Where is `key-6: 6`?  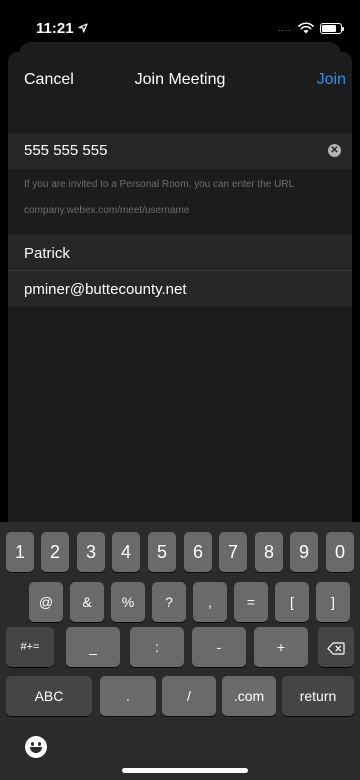 key-6: 6 is located at coordinates (198, 552).